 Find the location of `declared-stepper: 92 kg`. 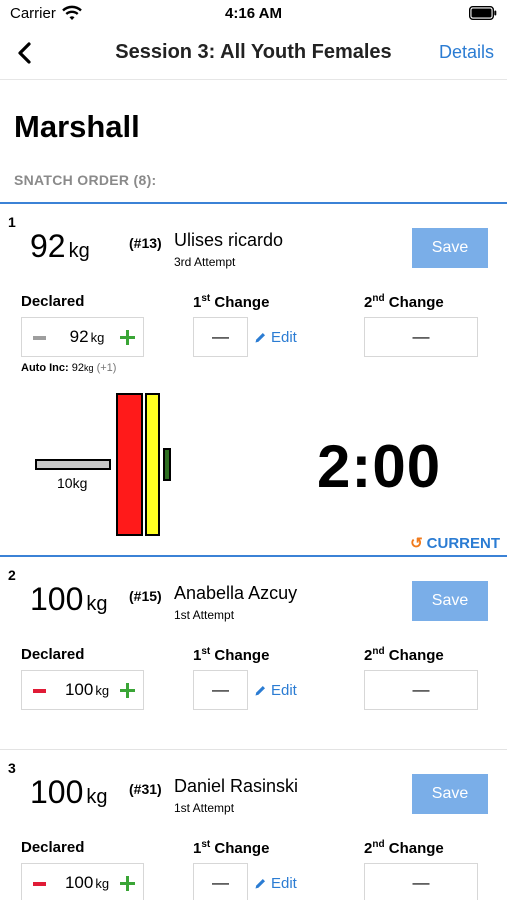

declared-stepper: 92 kg is located at coordinates (82, 337).